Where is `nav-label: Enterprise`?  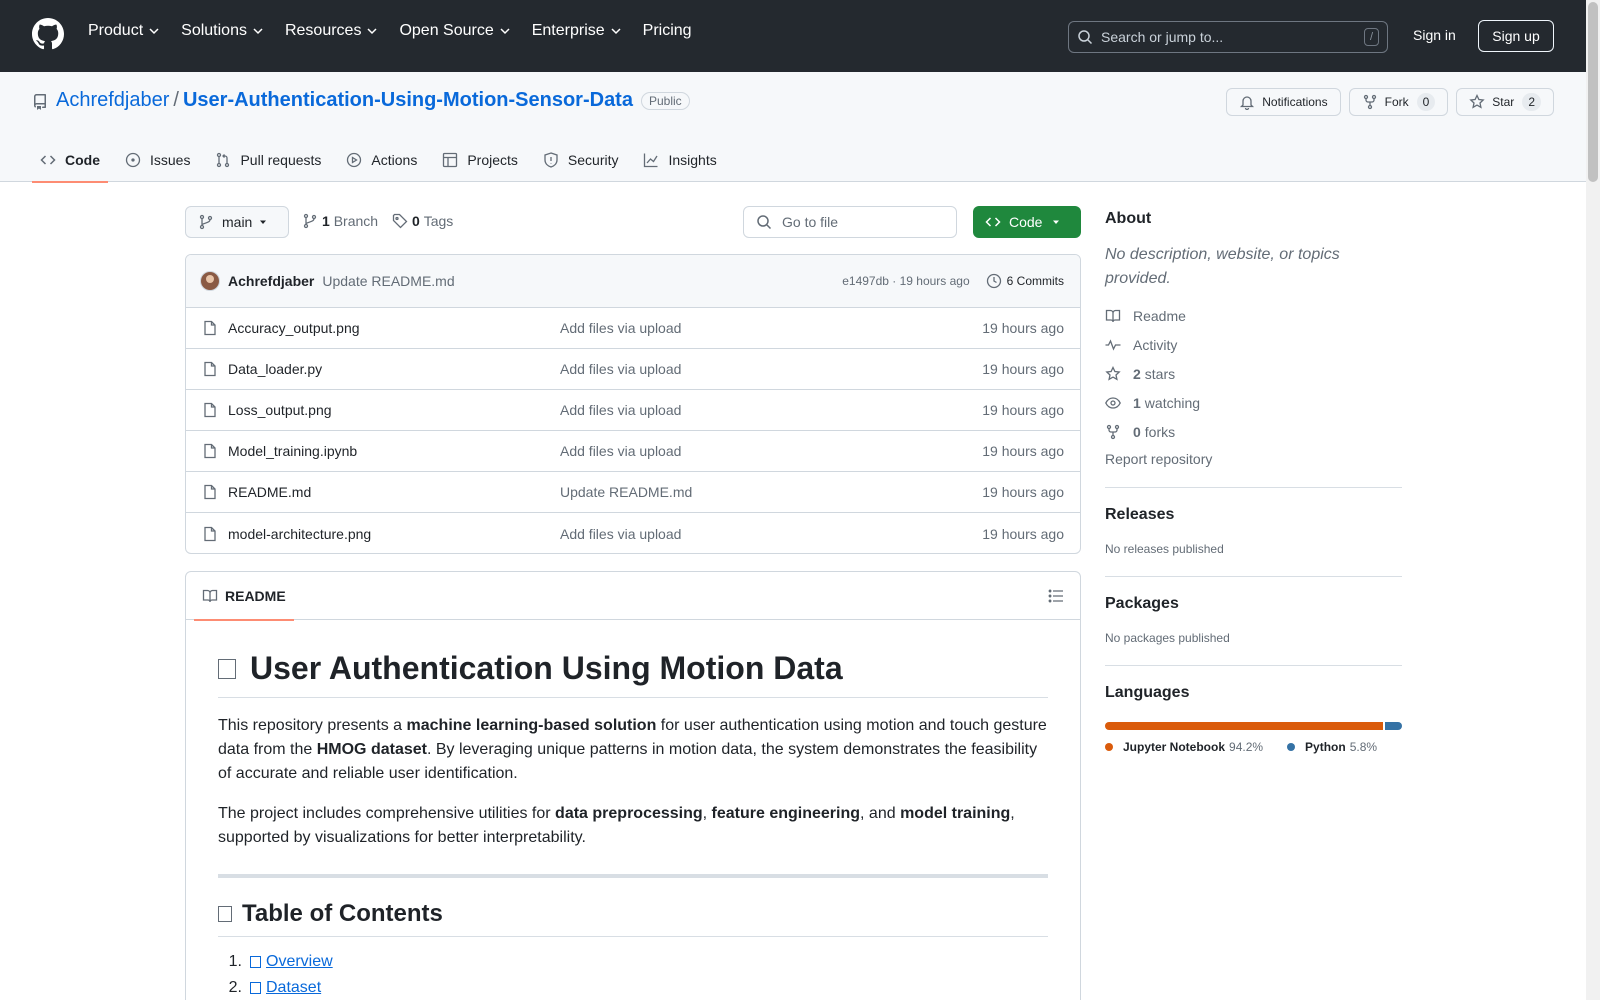 nav-label: Enterprise is located at coordinates (568, 30).